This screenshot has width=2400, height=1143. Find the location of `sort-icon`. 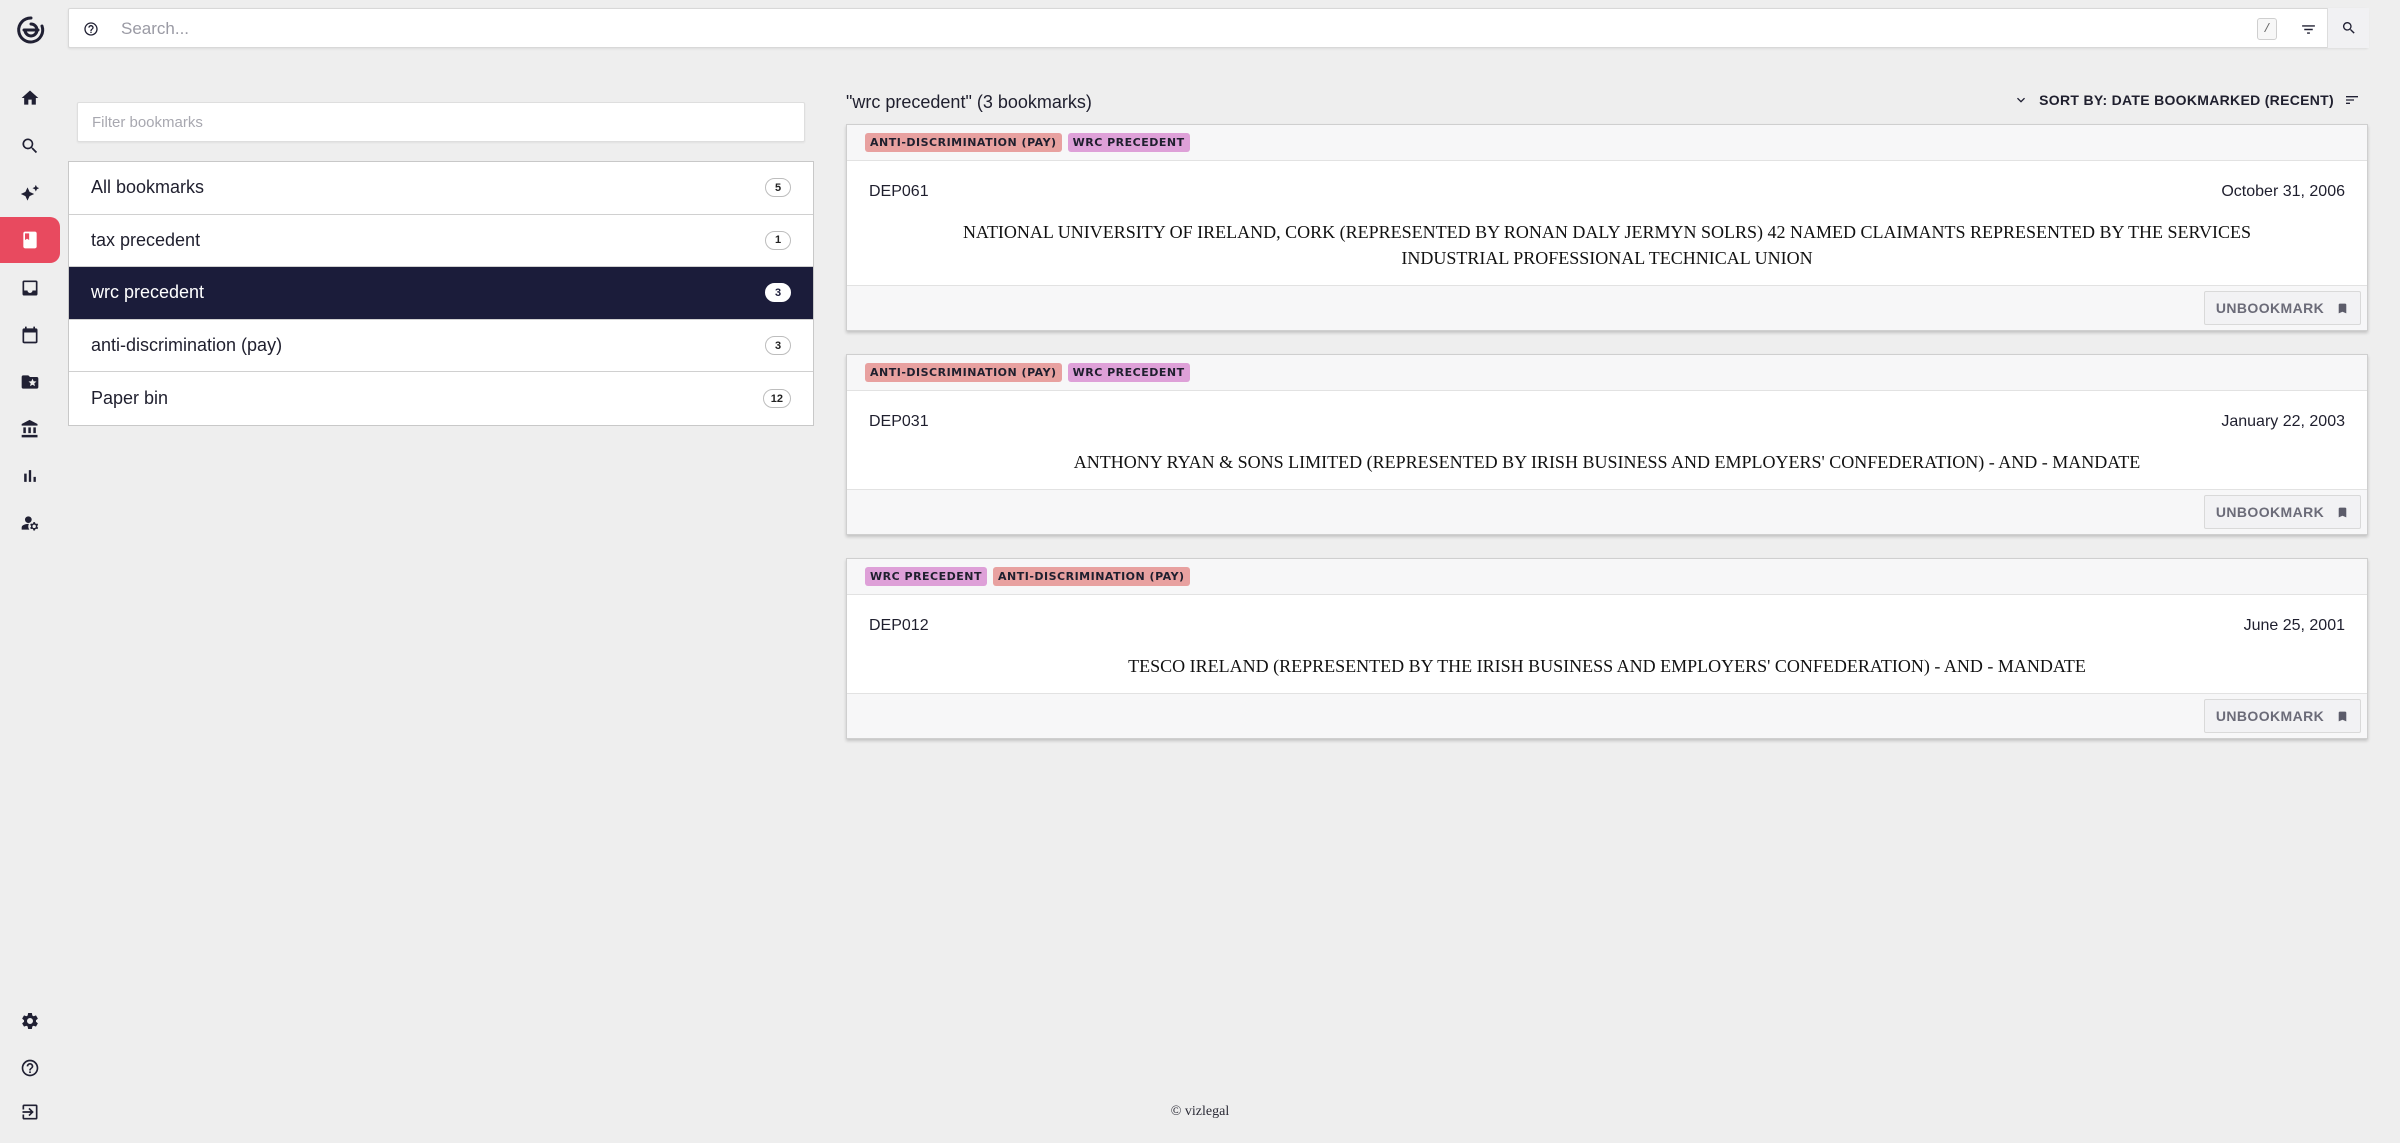

sort-icon is located at coordinates (2352, 100).